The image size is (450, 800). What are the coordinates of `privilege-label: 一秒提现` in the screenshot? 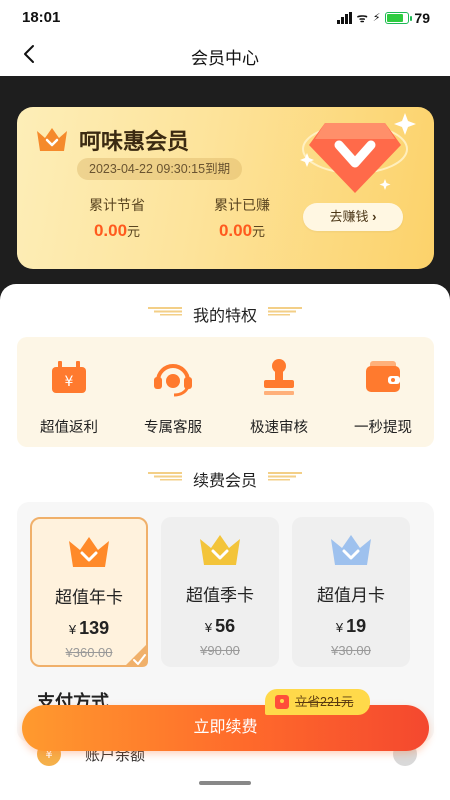 It's located at (383, 428).